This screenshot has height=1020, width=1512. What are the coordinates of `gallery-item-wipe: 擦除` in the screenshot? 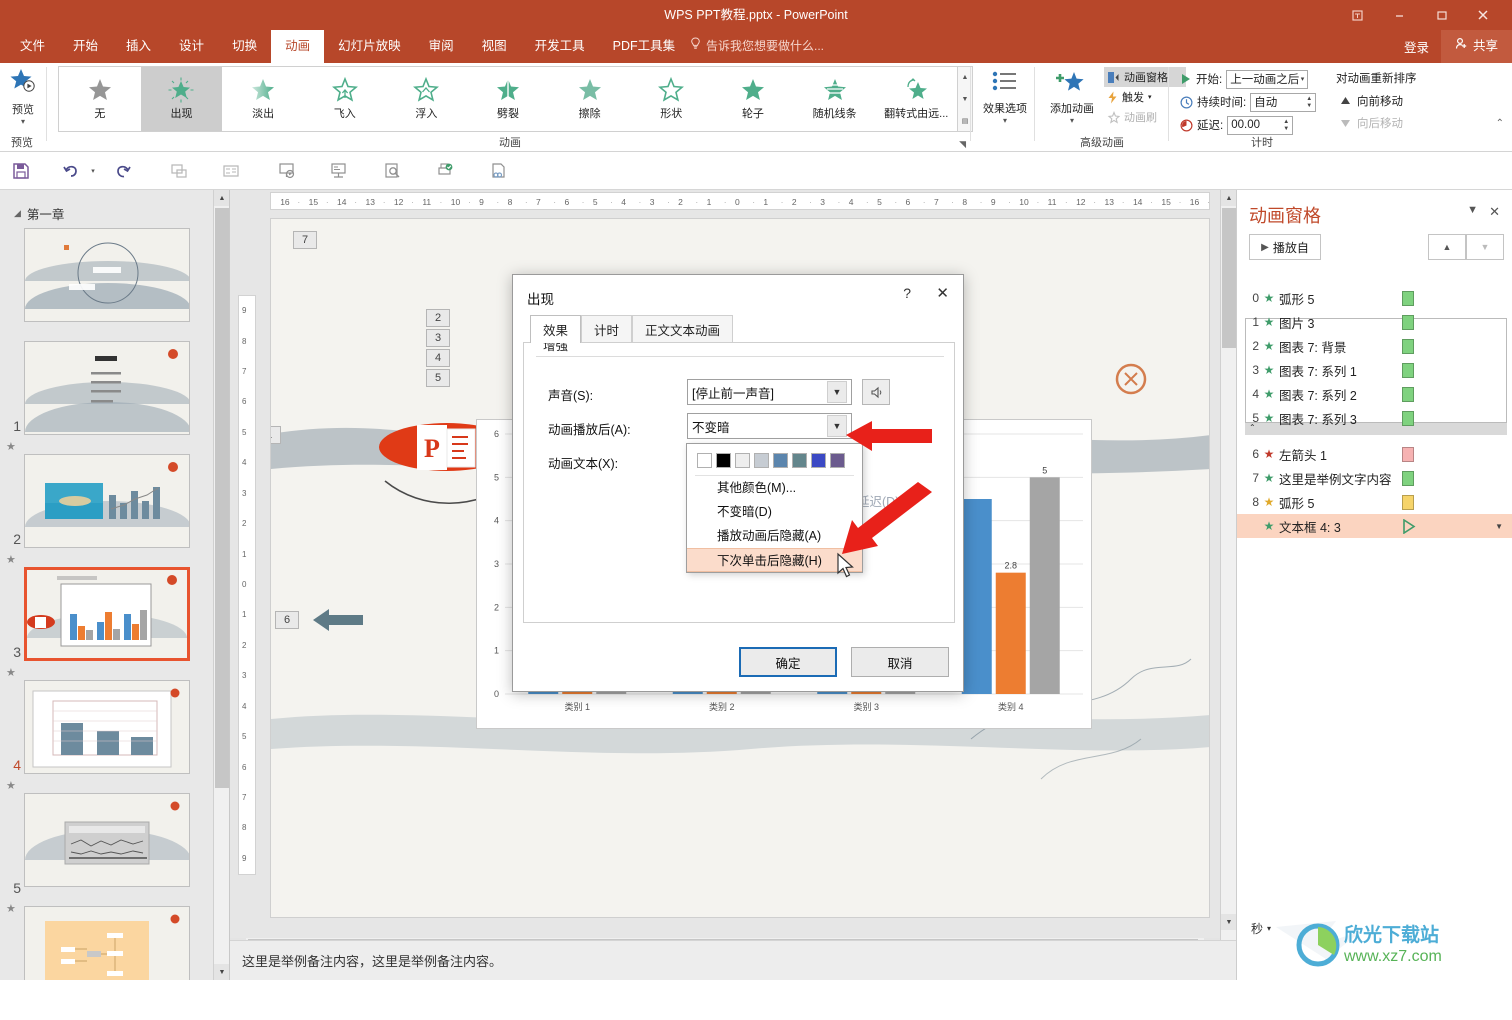 It's located at (590, 99).